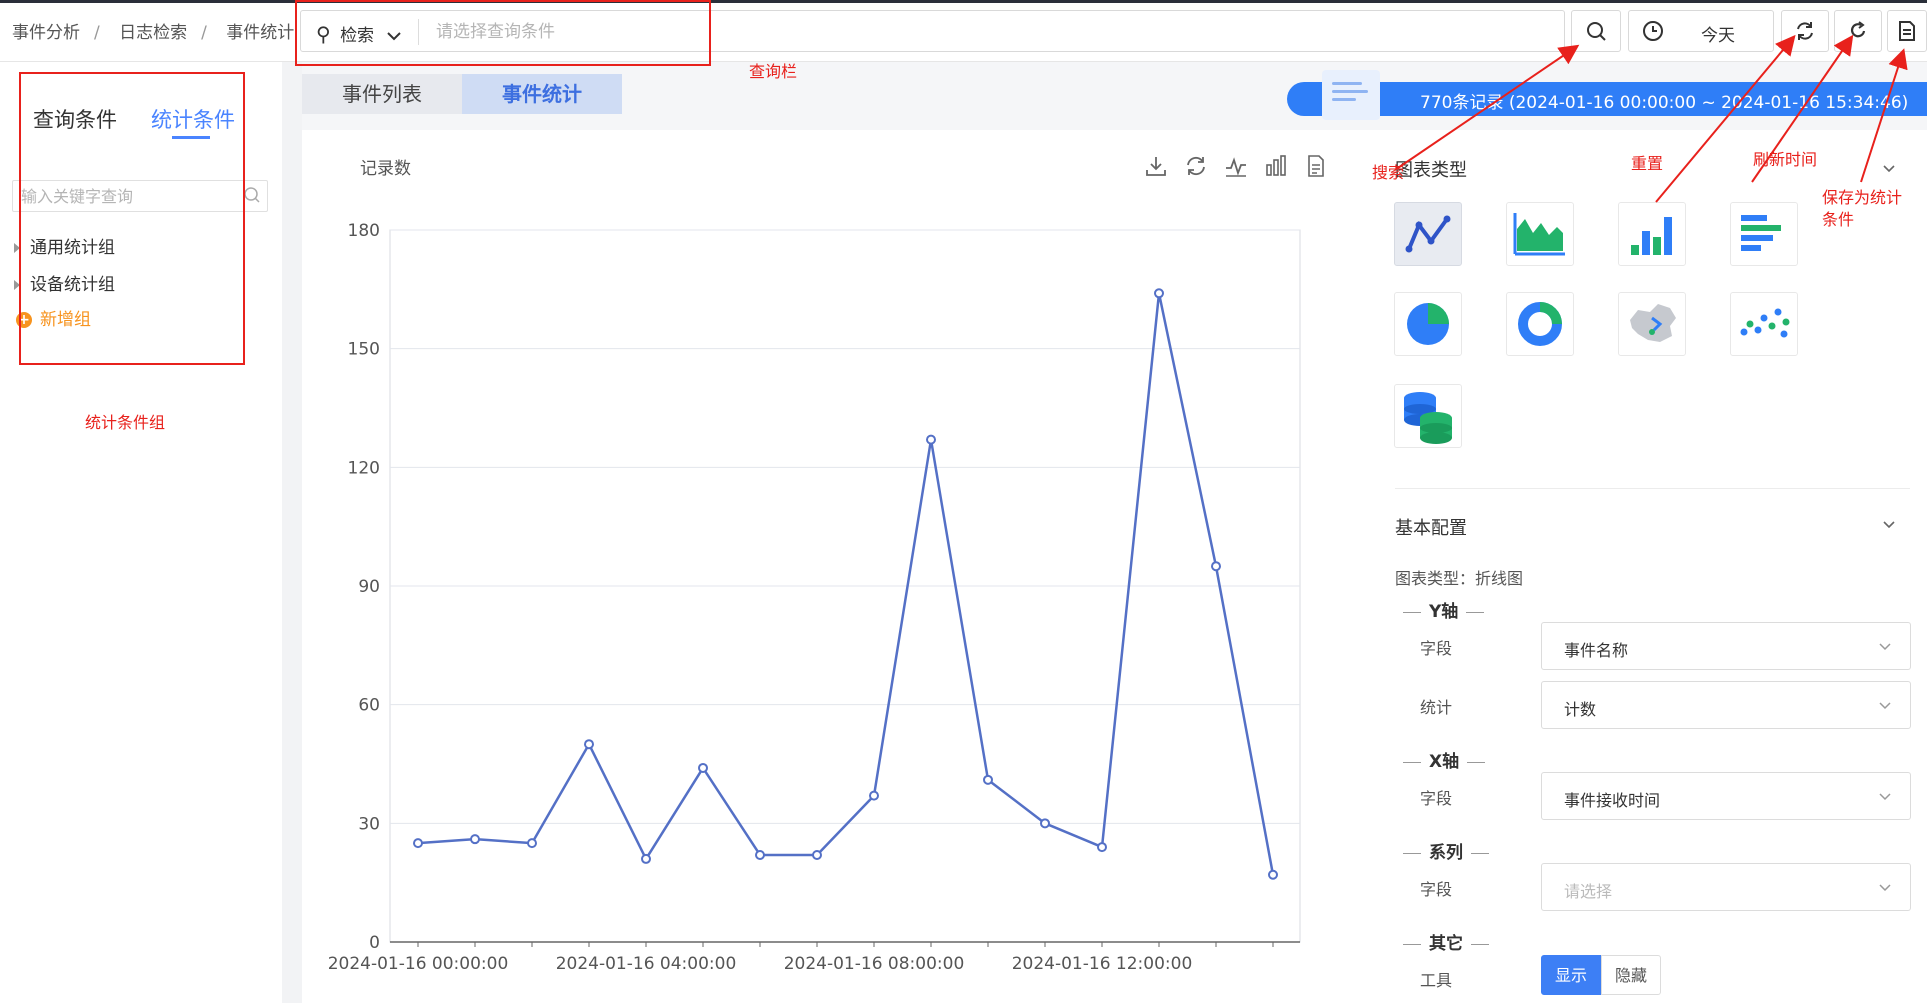  Describe the element at coordinates (503, 33) in the screenshot. I see `query-bar-highlight-box` at that location.